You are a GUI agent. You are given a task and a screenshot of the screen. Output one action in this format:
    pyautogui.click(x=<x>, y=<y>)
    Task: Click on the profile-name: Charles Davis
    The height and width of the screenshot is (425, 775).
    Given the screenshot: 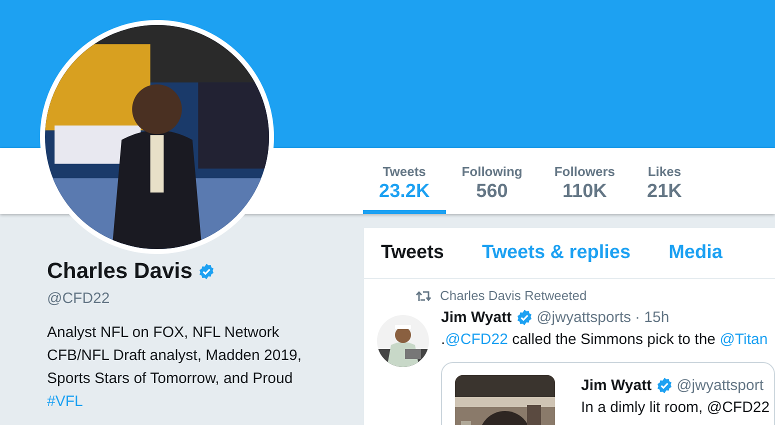 What is the action you would take?
    pyautogui.click(x=120, y=271)
    